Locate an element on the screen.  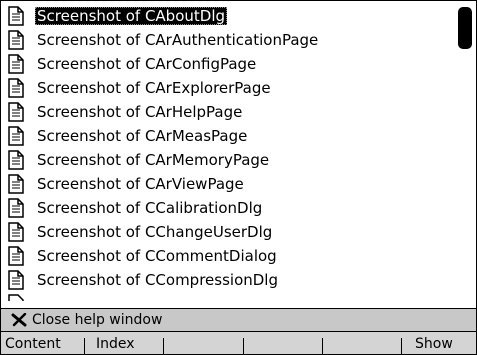
show-button: Show is located at coordinates (434, 343).